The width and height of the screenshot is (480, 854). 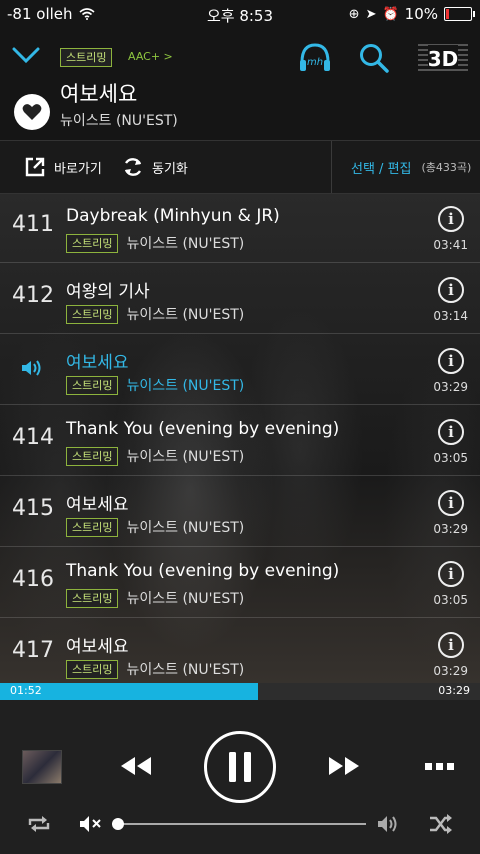 I want to click on heart-icon, so click(x=32, y=112).